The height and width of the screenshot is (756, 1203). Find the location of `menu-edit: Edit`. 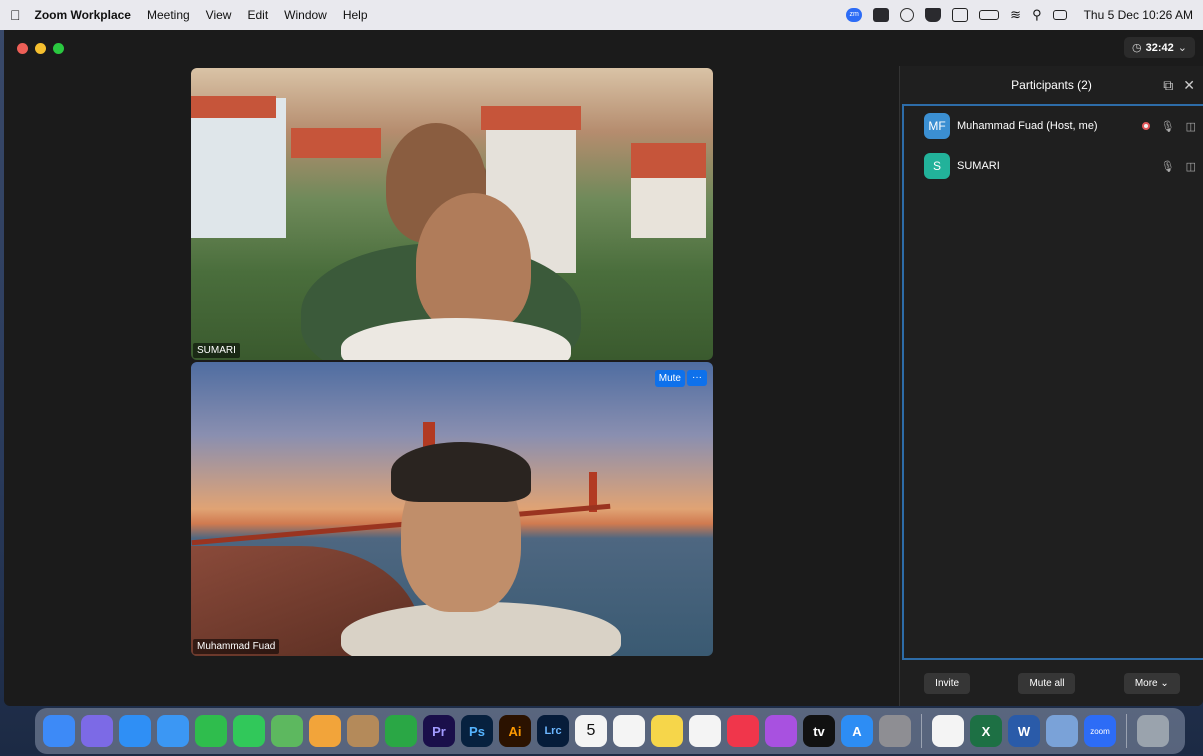

menu-edit: Edit is located at coordinates (257, 15).